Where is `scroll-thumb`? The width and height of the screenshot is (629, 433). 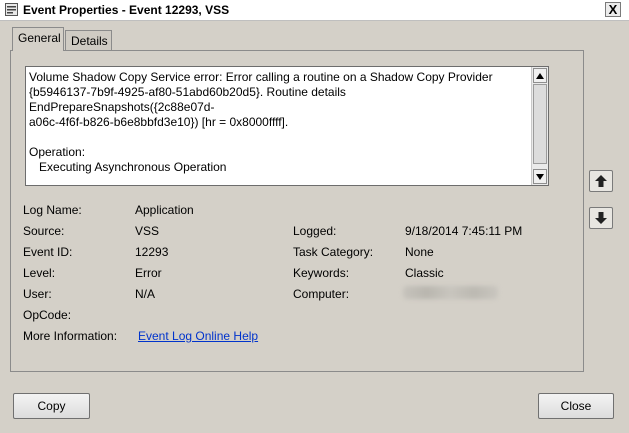
scroll-thumb is located at coordinates (540, 124).